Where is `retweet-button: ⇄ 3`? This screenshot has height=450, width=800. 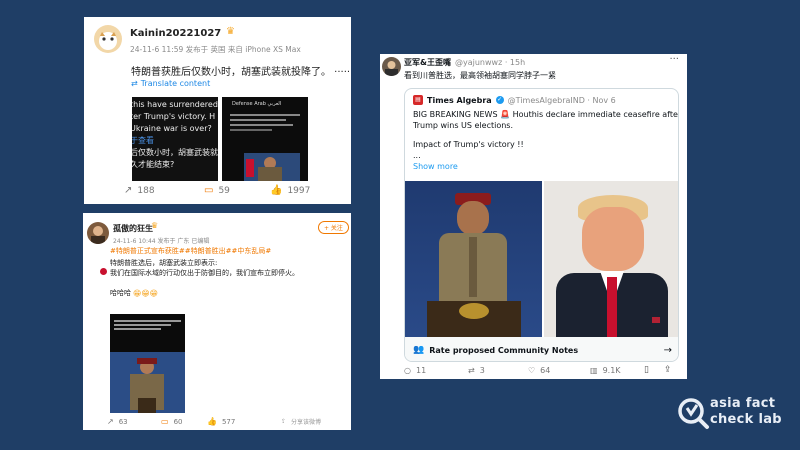
retweet-button: ⇄ 3 is located at coordinates (476, 370).